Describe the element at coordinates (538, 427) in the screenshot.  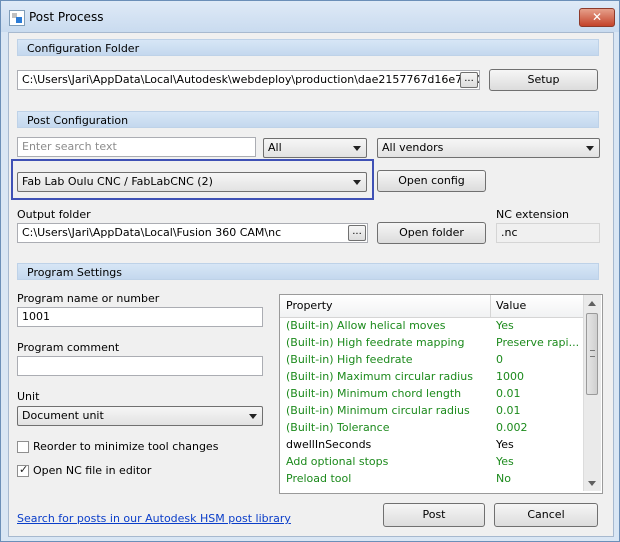
I see `property-value: 0.002` at that location.